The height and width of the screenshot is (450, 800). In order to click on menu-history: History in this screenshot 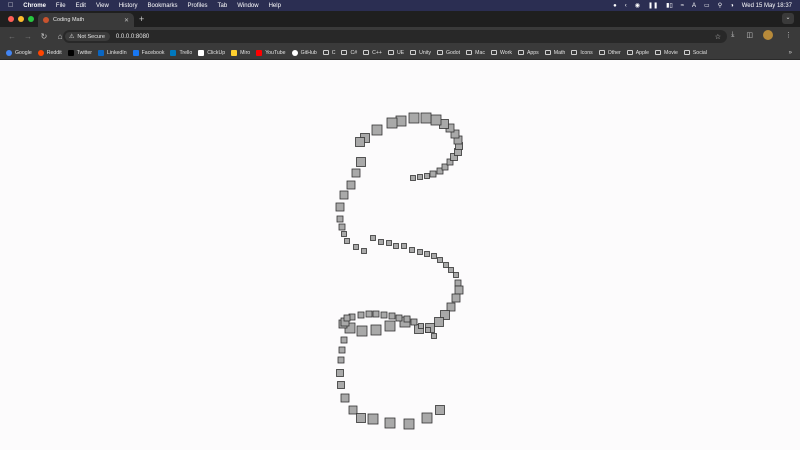, I will do `click(128, 6)`.